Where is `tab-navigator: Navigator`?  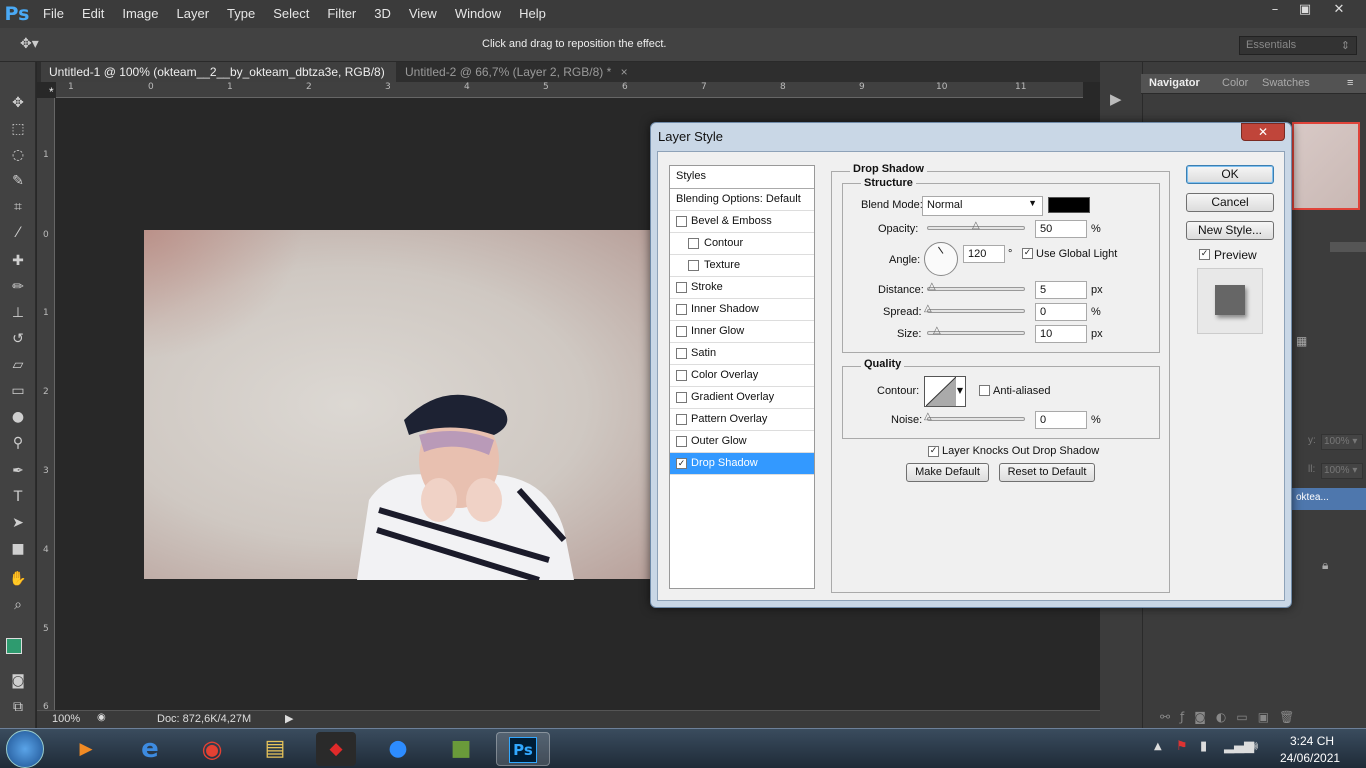 tab-navigator: Navigator is located at coordinates (1174, 83).